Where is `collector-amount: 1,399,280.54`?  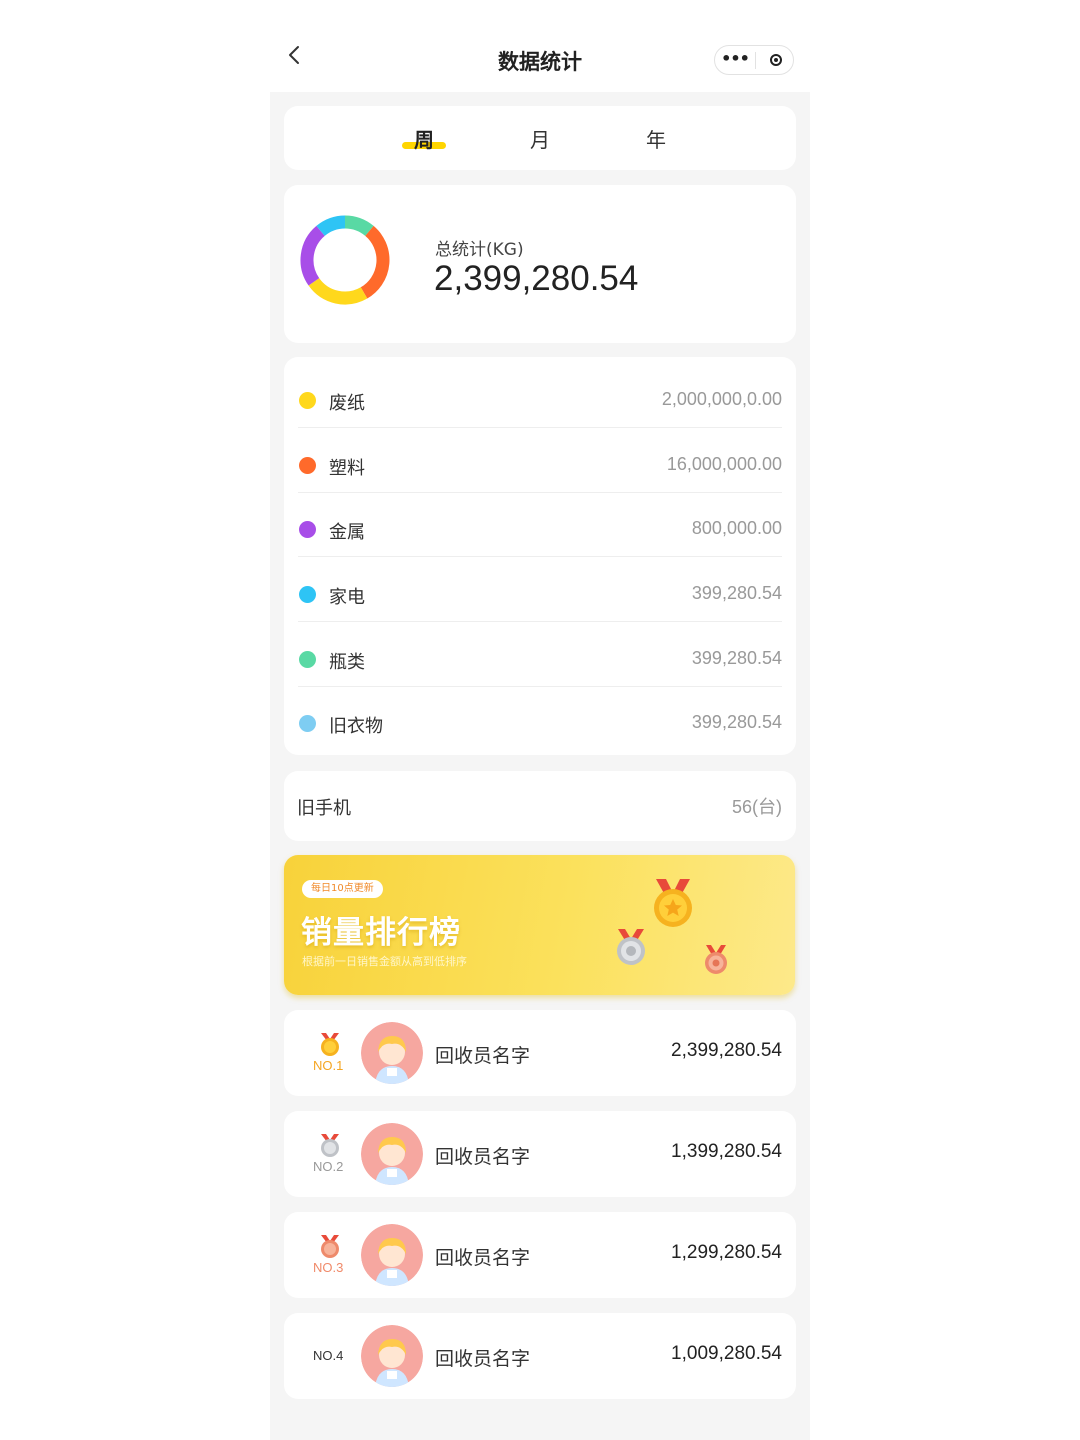
collector-amount: 1,399,280.54 is located at coordinates (726, 1151).